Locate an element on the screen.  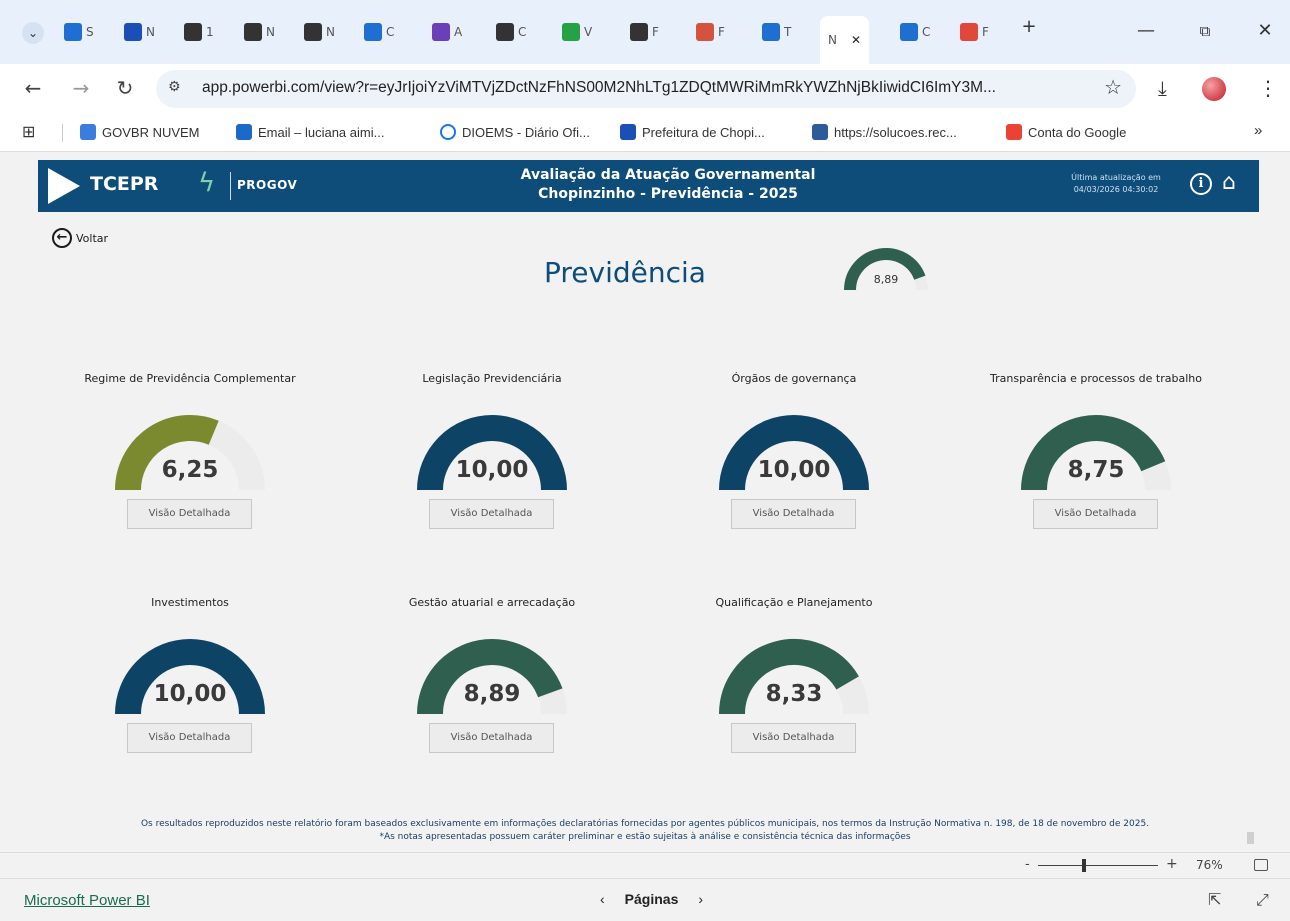
tab-label: S is located at coordinates (90, 32).